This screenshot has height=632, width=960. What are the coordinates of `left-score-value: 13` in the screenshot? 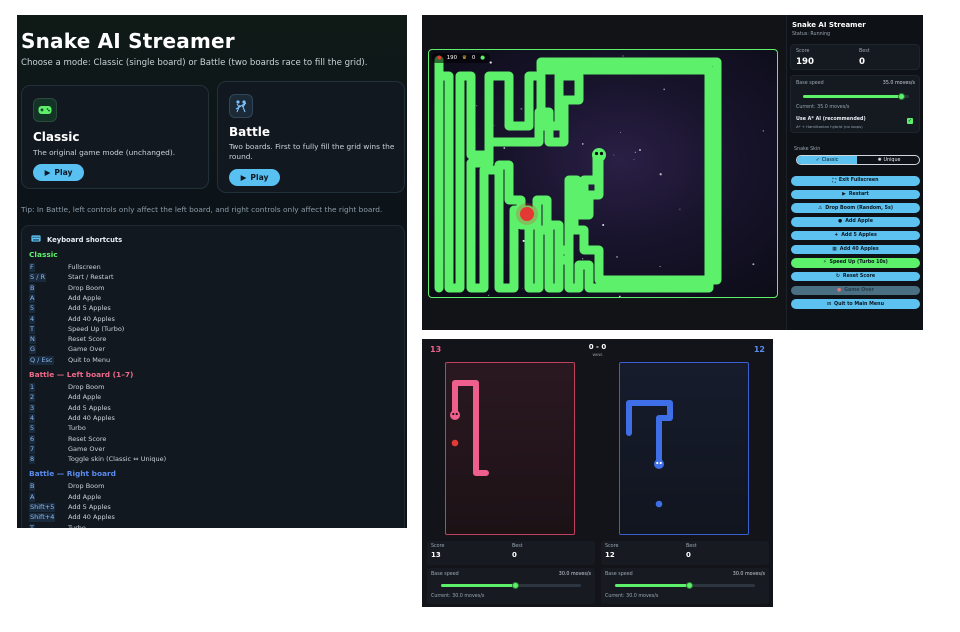 It's located at (436, 555).